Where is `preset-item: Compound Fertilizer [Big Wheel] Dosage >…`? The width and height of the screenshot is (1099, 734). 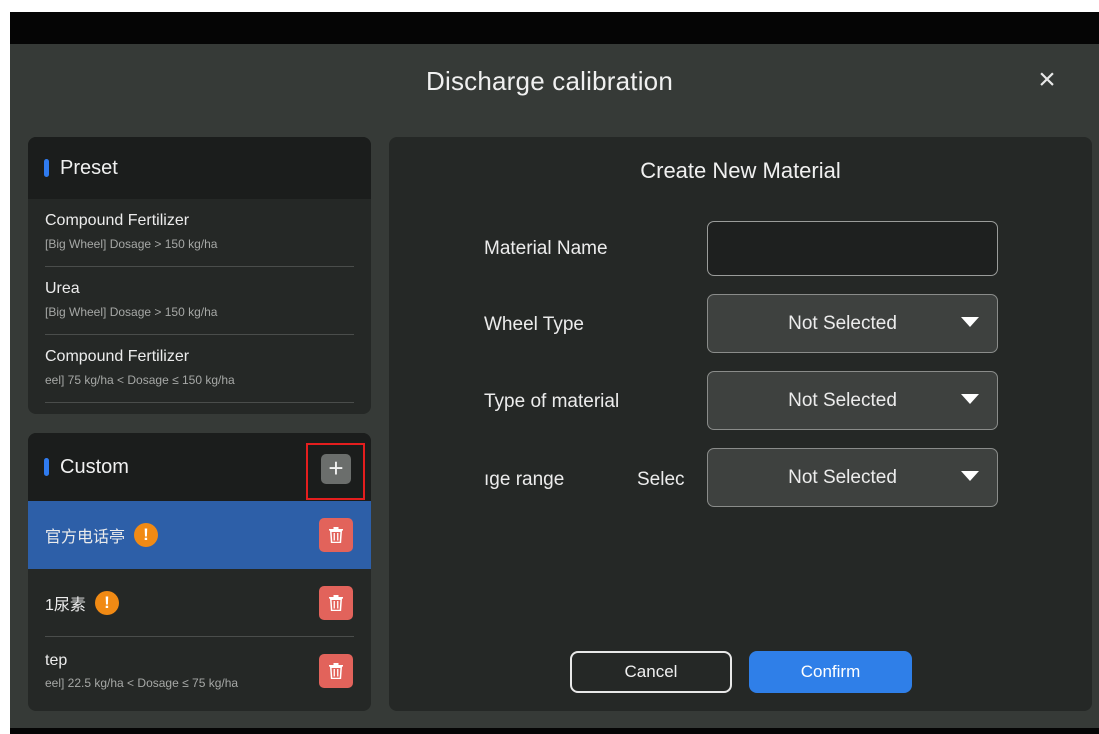 preset-item: Compound Fertilizer [Big Wheel] Dosage >… is located at coordinates (199, 233).